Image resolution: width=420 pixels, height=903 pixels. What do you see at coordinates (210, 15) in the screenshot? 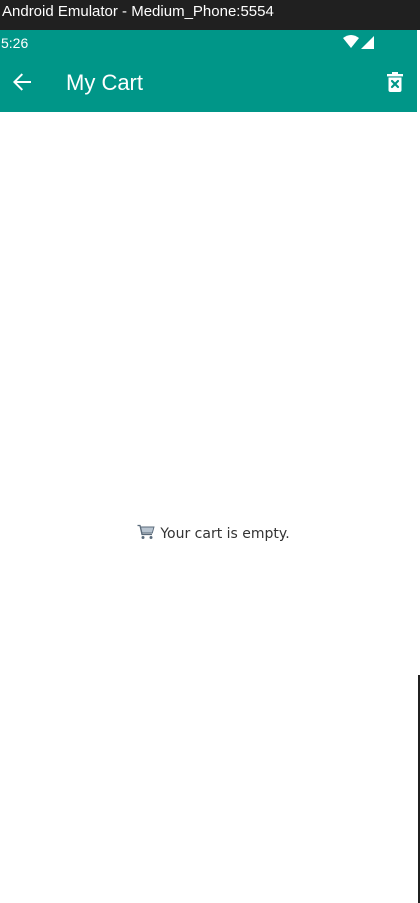
I see `emulator-window-title: Android Emulator - Medium_Phone:5554` at bounding box center [210, 15].